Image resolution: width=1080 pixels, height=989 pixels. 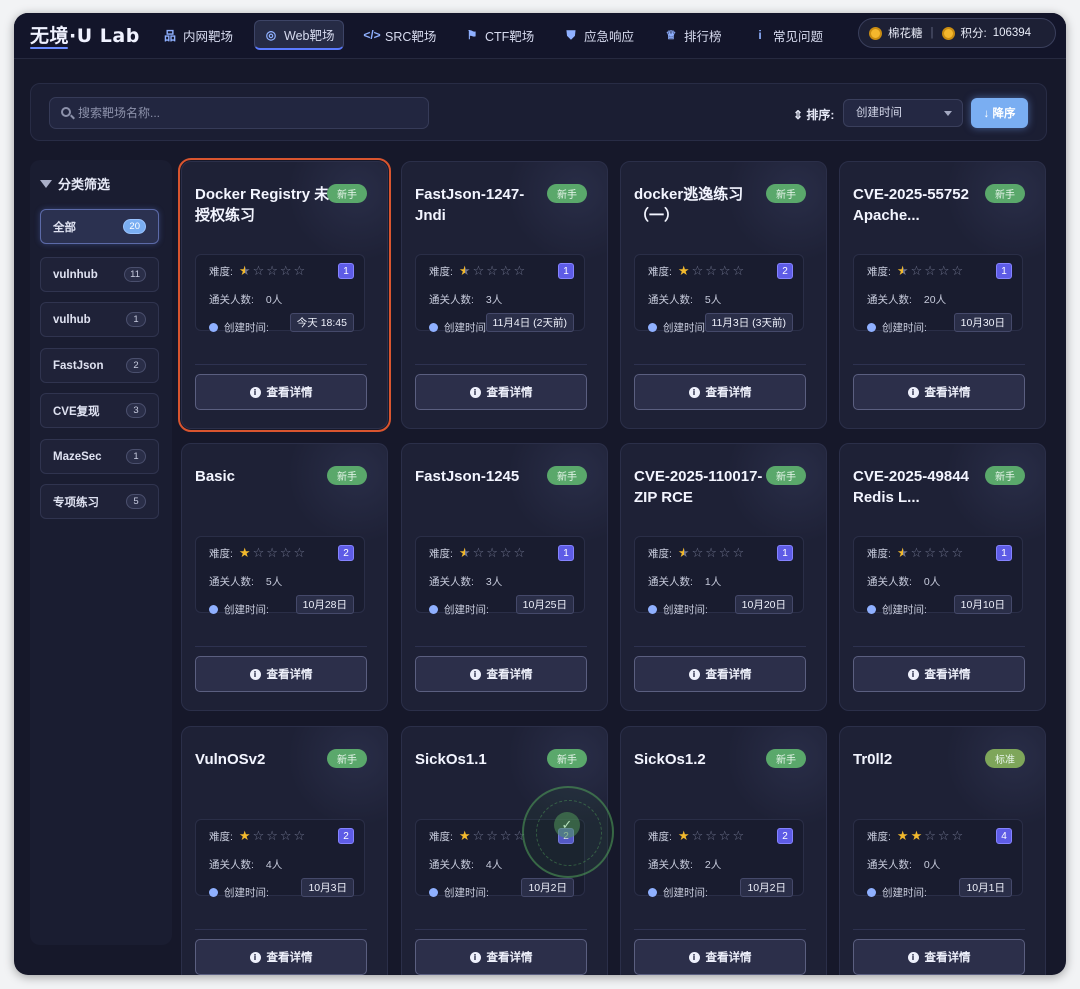 I want to click on nav-item-3: ⚑ CTF靶场, so click(x=499, y=35).